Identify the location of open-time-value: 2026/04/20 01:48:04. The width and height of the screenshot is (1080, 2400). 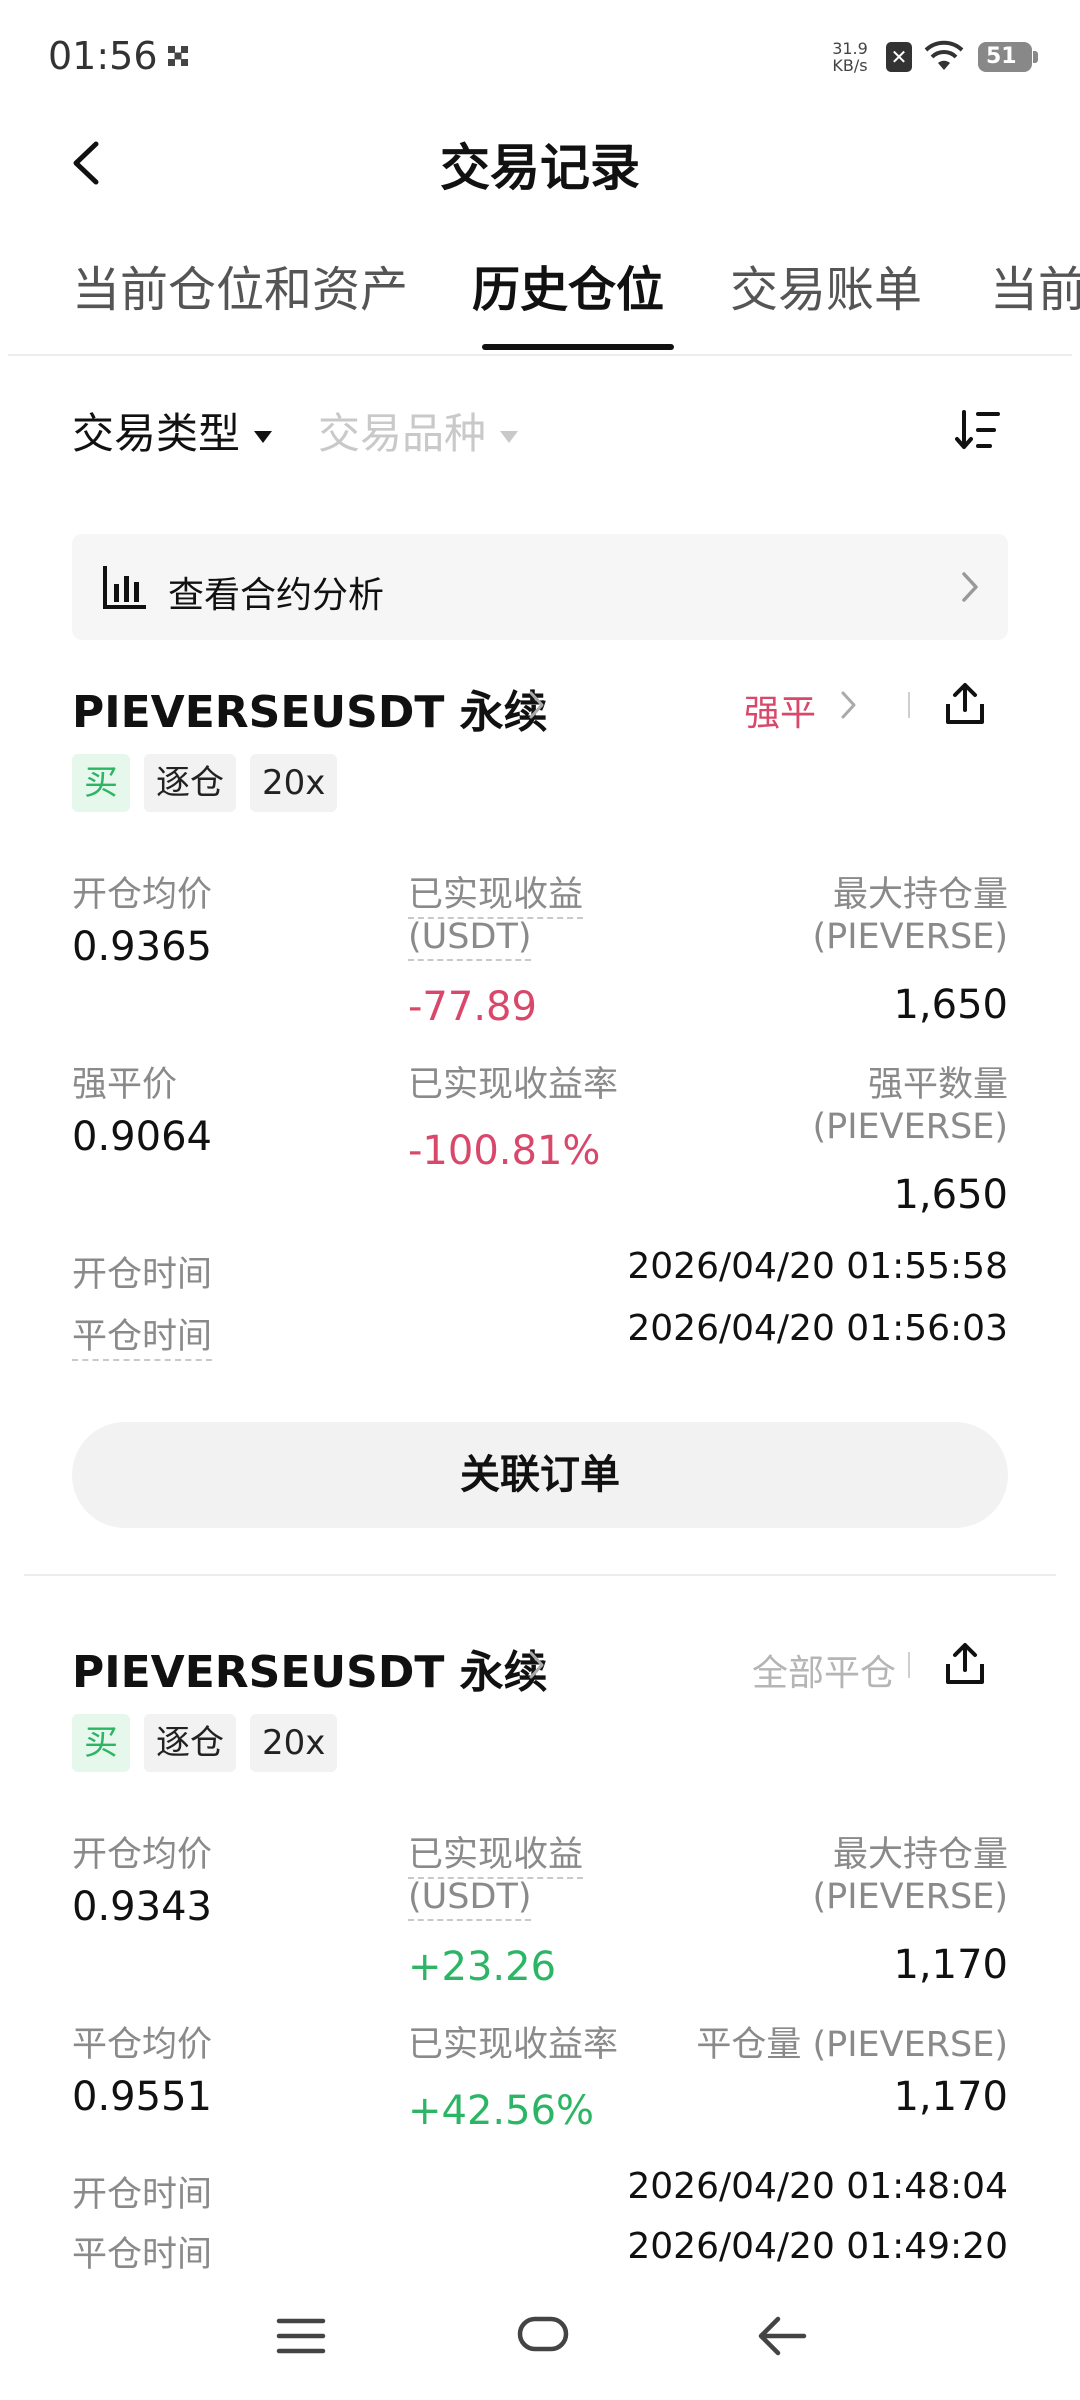
(817, 2186).